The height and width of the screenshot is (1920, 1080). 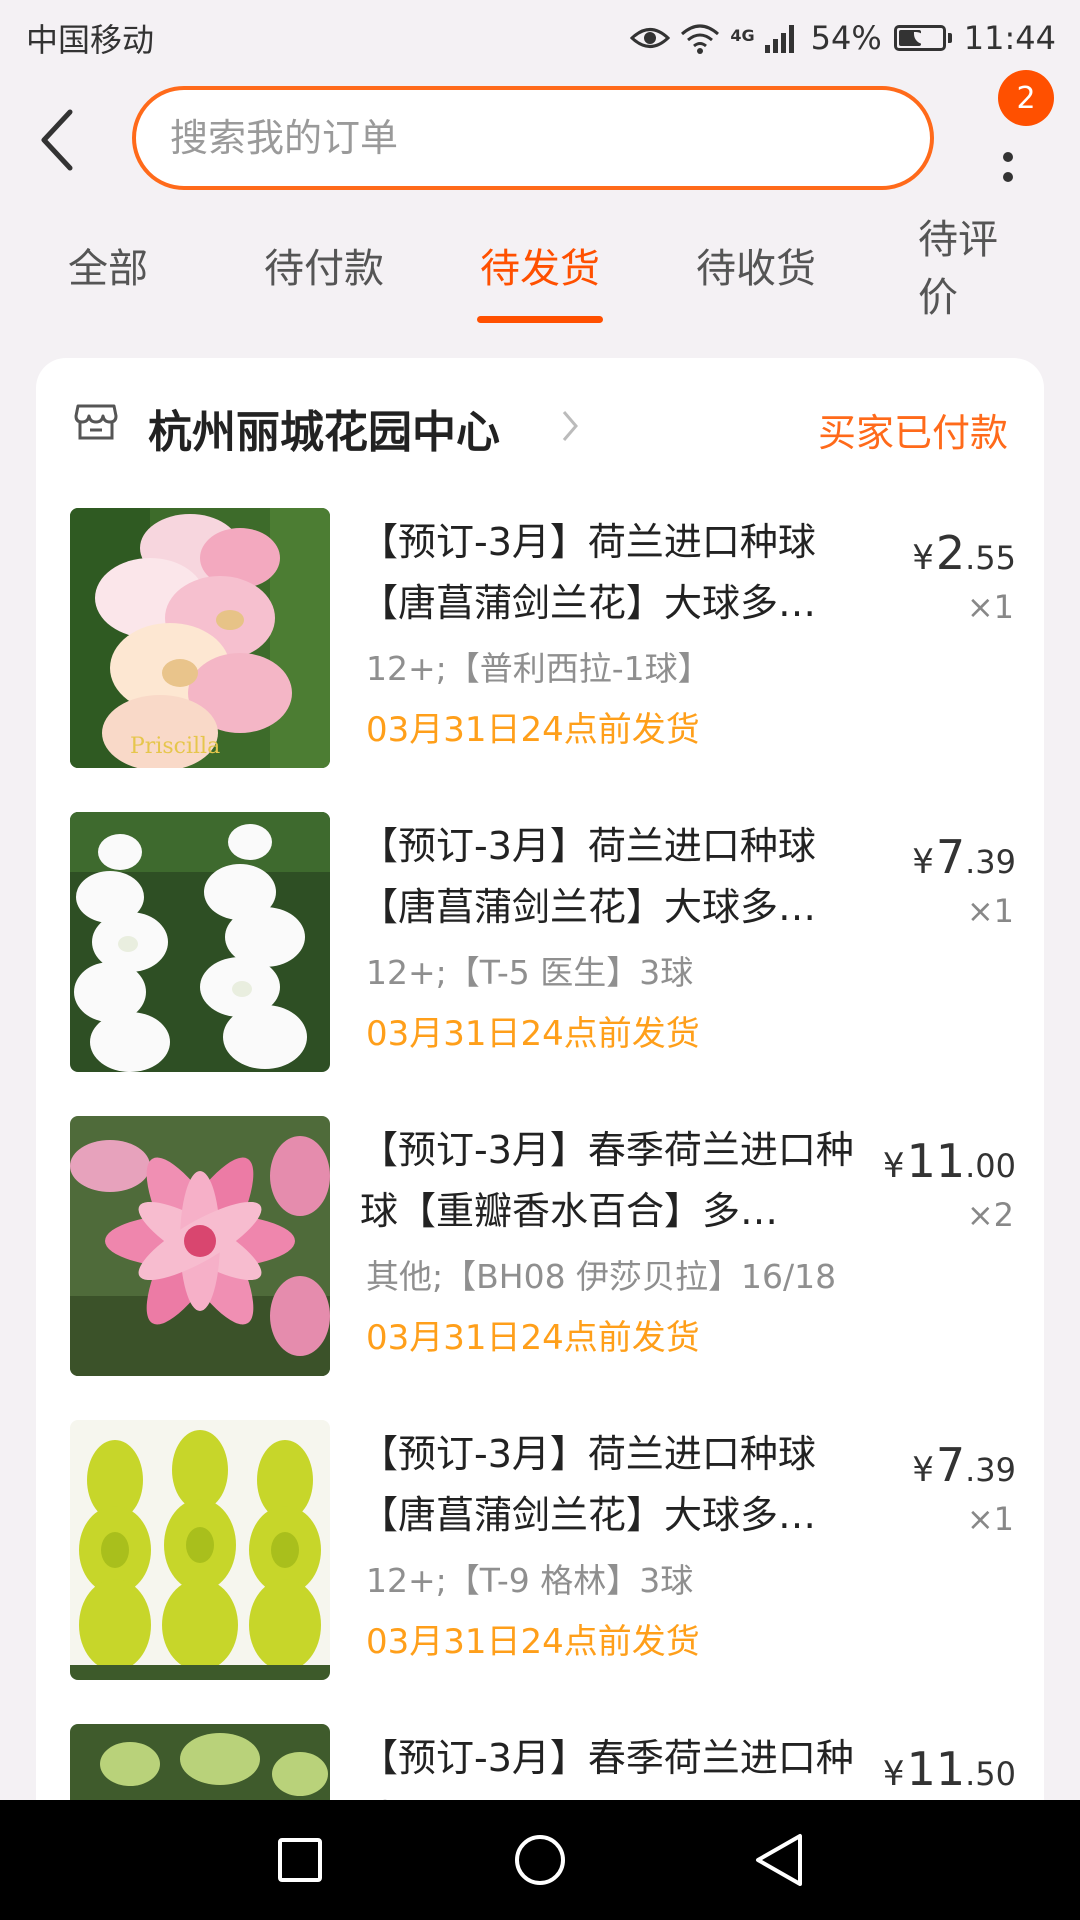 I want to click on home-icon, so click(x=540, y=1860).